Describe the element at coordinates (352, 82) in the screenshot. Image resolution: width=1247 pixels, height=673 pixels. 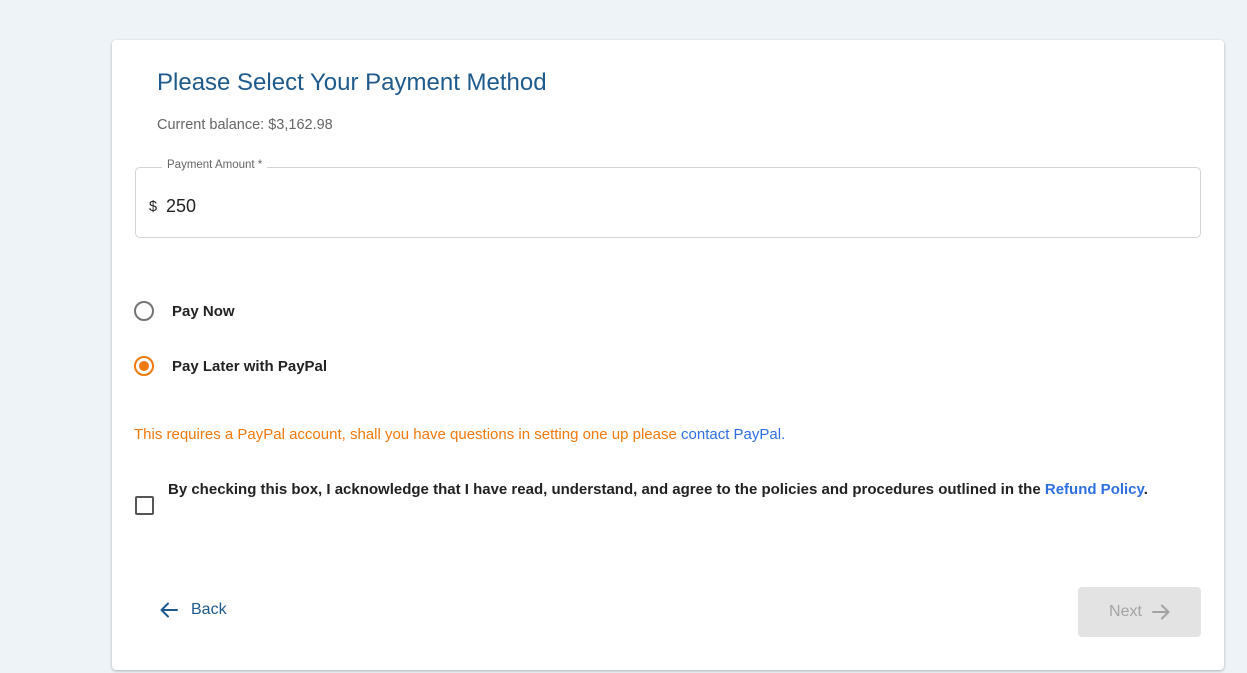
I see `page-title: Please Select Your Payment Method` at that location.